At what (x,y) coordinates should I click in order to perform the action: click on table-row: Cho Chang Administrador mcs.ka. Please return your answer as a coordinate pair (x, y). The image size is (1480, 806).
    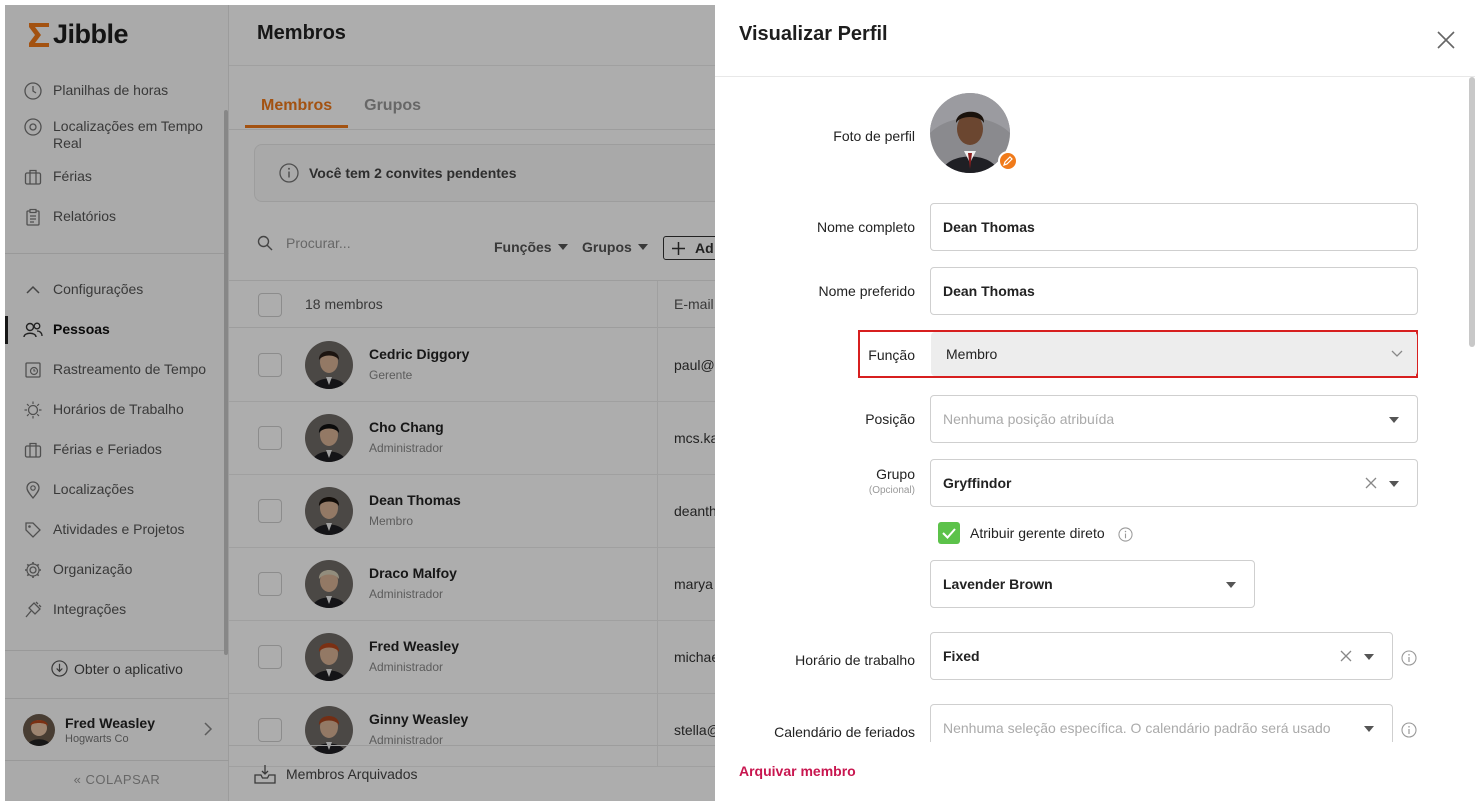
    Looking at the image, I should click on (474, 438).